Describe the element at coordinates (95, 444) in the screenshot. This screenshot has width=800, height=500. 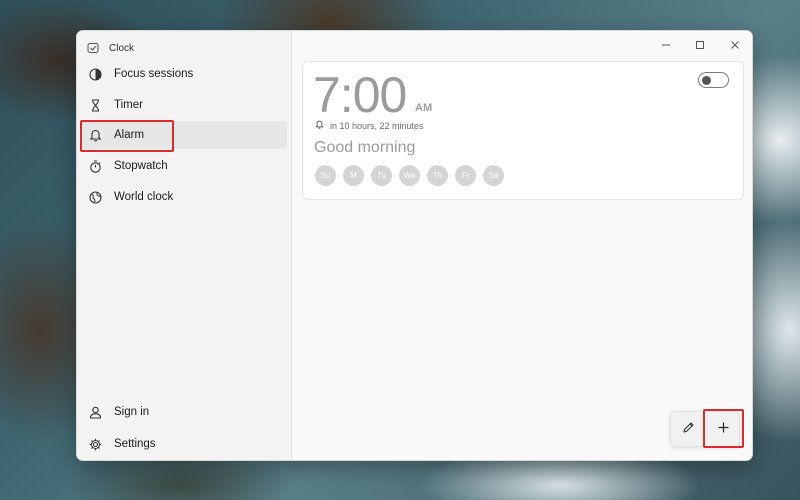
I see `gear-icon` at that location.